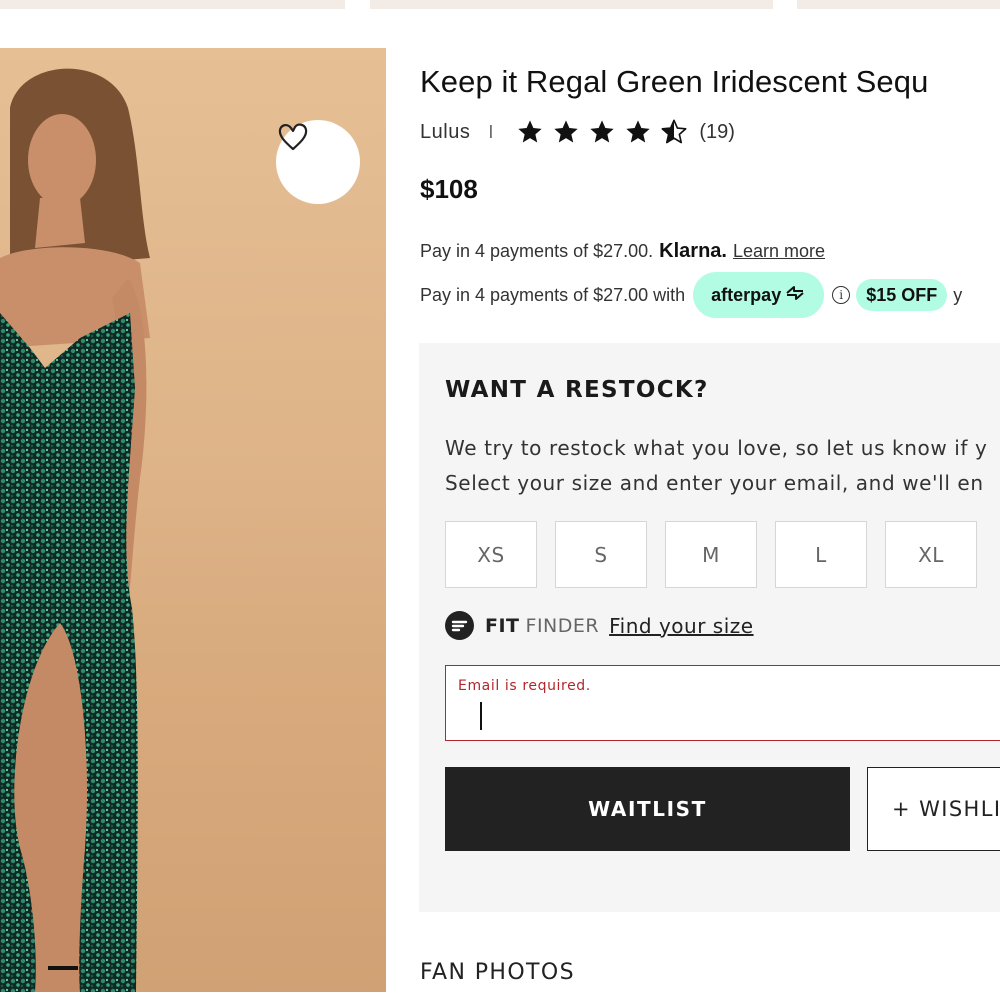  Describe the element at coordinates (601, 554) in the screenshot. I see `size-option-s: S` at that location.